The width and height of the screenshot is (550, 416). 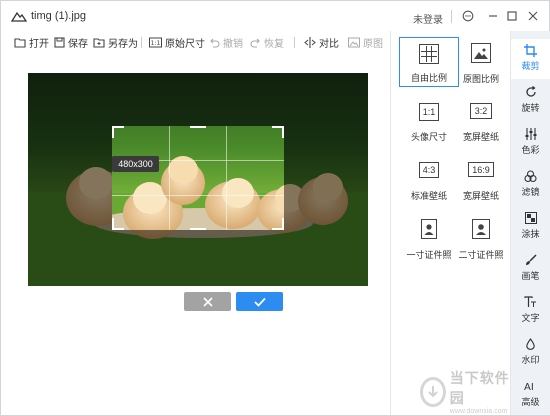 What do you see at coordinates (278, 224) in the screenshot?
I see `crop-handle-bottom-right` at bounding box center [278, 224].